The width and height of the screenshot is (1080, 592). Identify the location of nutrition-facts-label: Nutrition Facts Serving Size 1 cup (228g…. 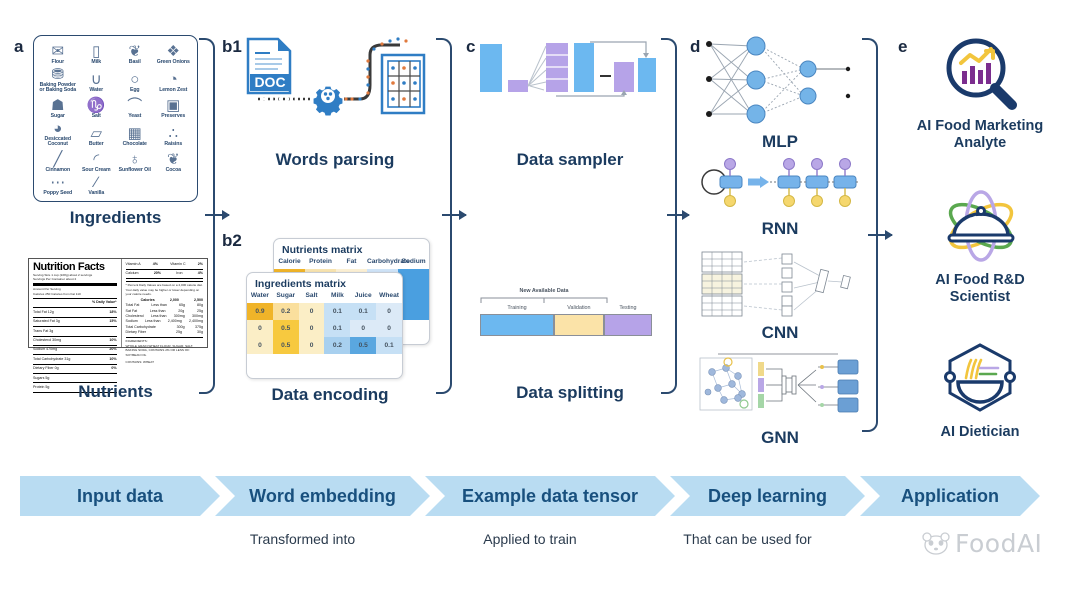
(118, 325).